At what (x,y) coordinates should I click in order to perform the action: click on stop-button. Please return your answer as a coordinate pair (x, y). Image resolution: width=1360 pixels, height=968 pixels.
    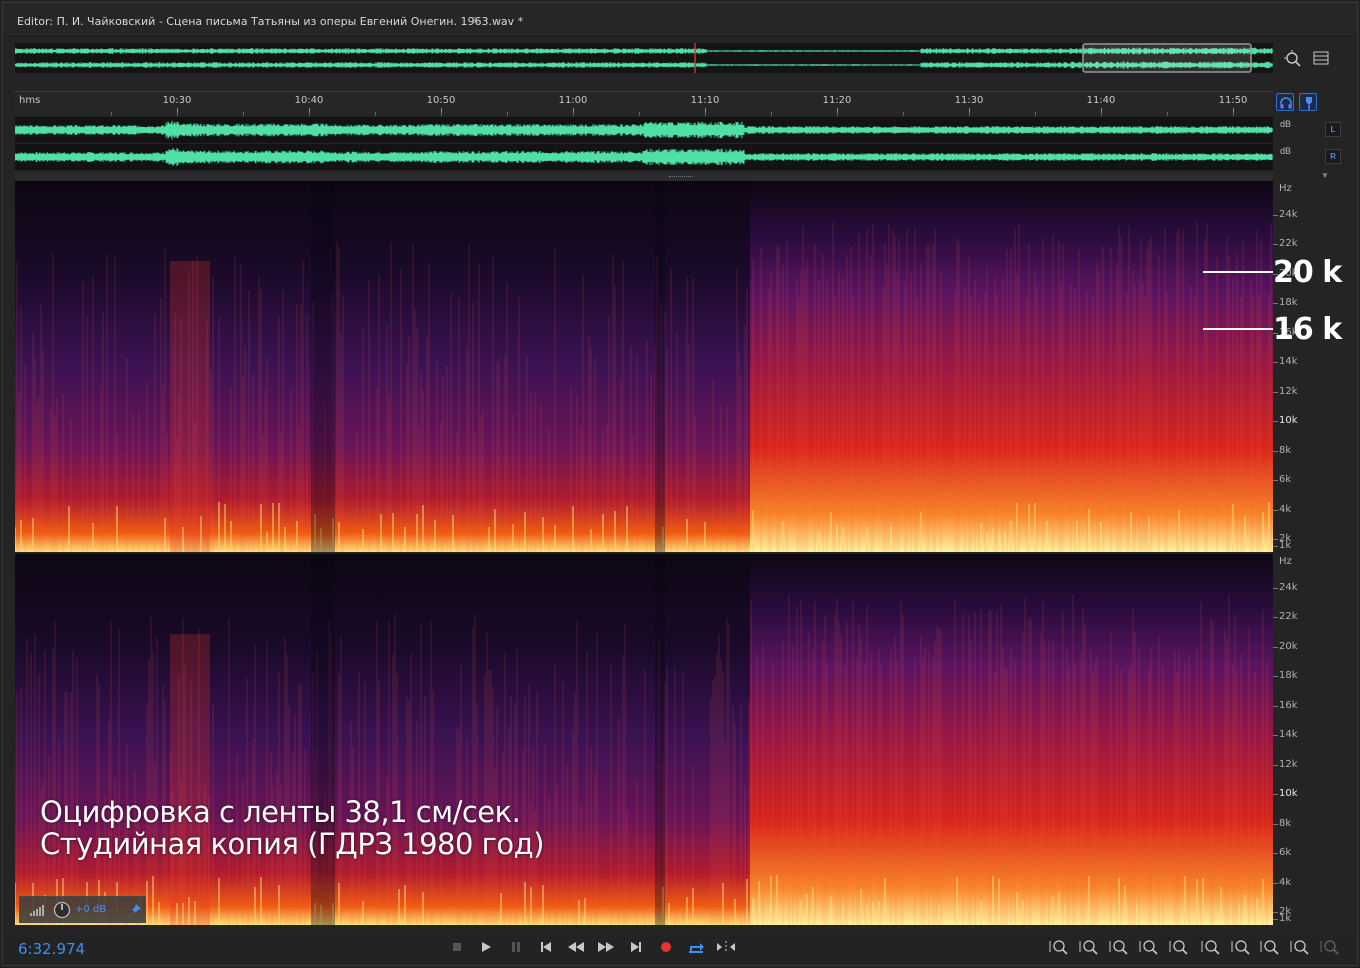
    Looking at the image, I should click on (457, 947).